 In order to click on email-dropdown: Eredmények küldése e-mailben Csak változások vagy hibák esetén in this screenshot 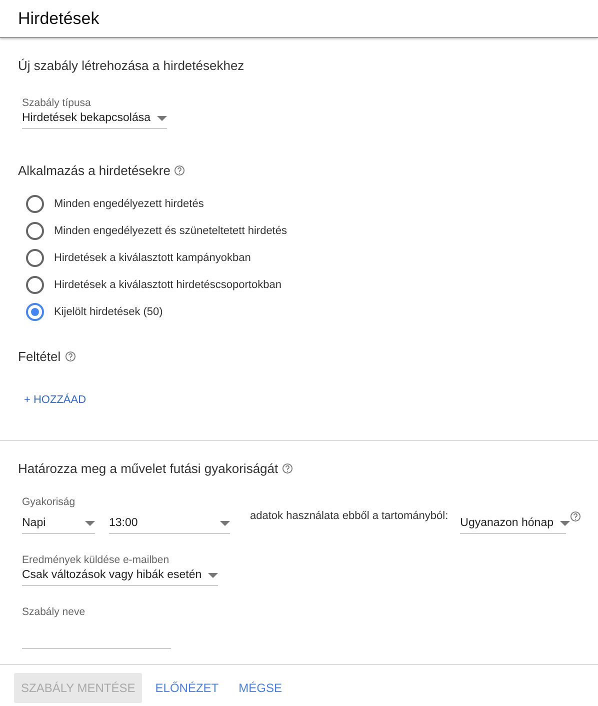, I will do `click(120, 570)`.